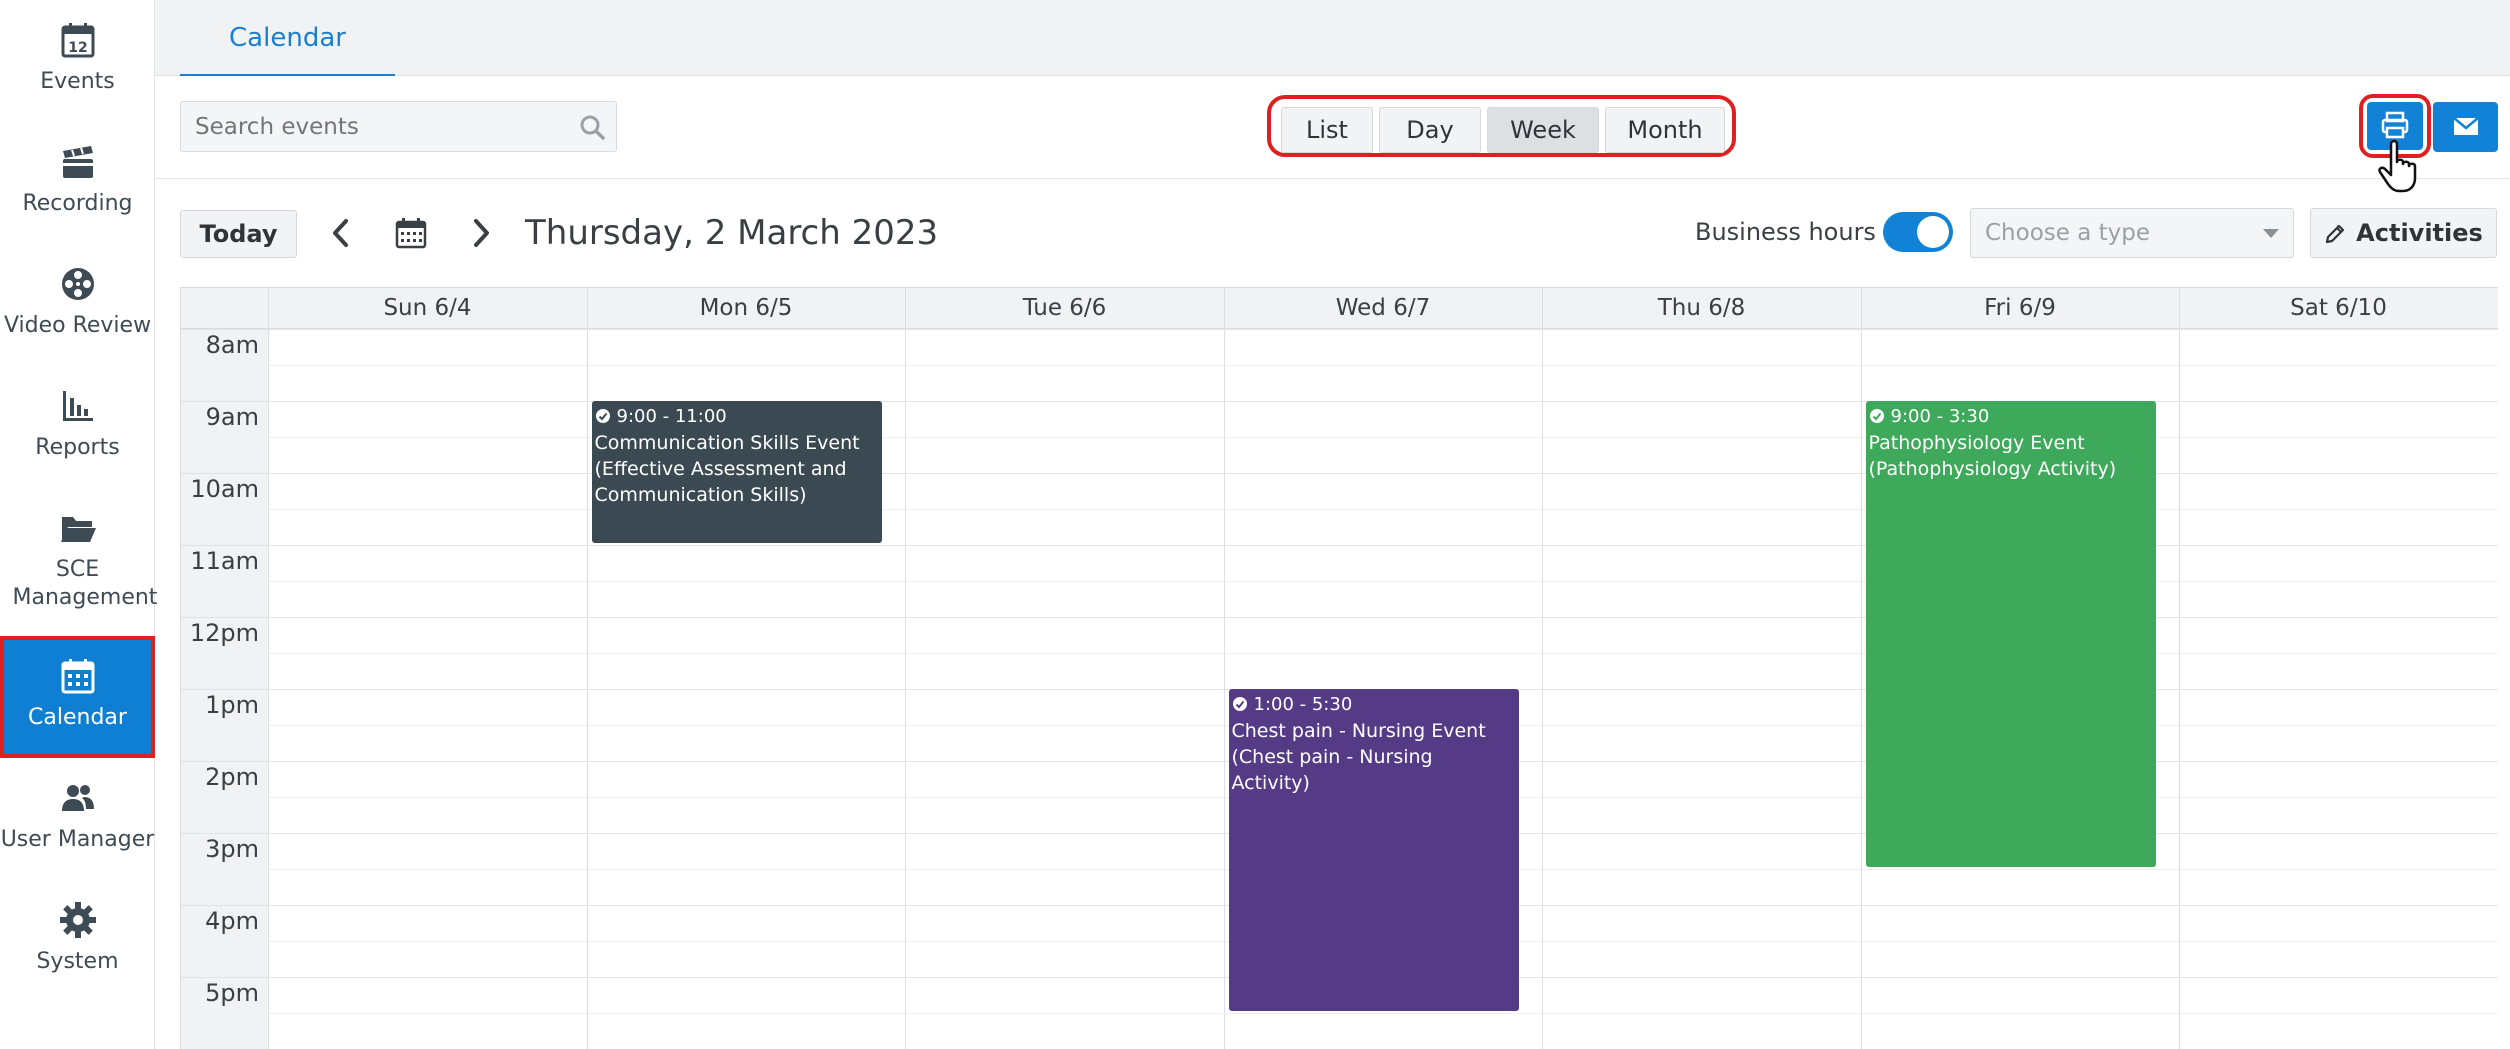 Image resolution: width=2510 pixels, height=1049 pixels. I want to click on activities-button: Activities, so click(2403, 233).